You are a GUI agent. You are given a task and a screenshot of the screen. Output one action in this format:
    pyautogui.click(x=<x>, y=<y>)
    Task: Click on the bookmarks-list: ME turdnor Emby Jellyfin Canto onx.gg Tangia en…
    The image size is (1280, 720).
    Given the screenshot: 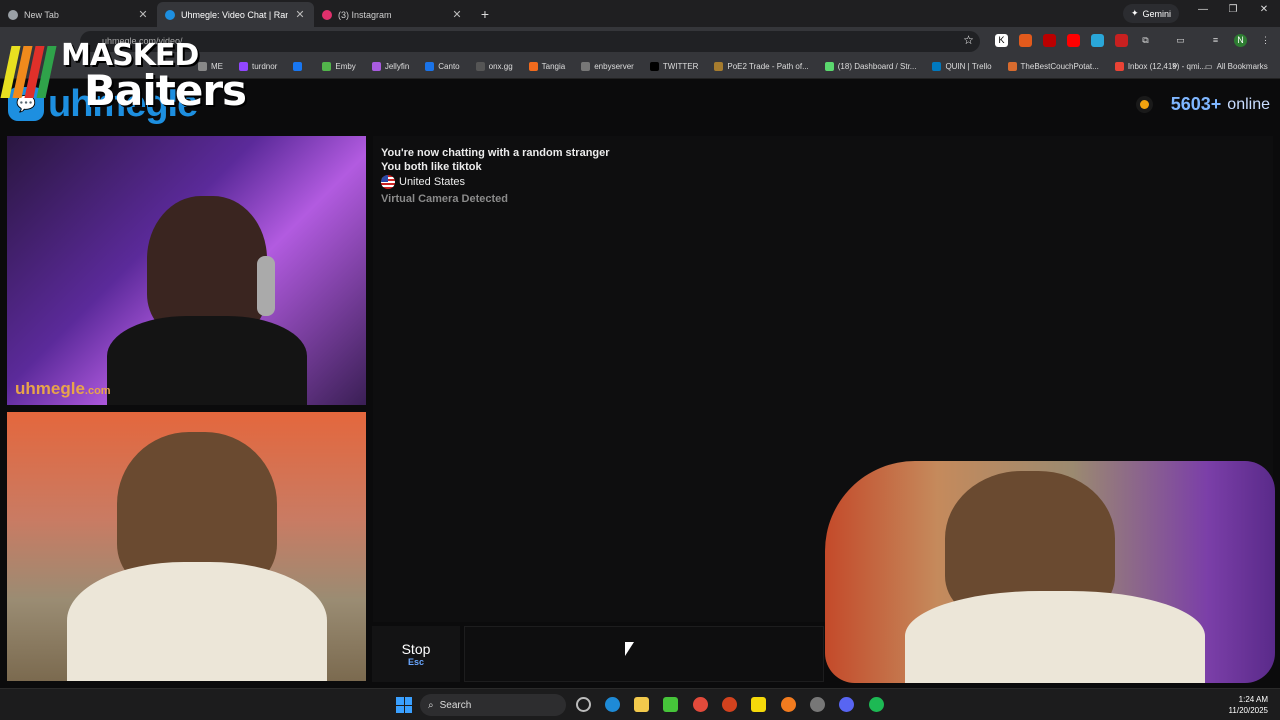 What is the action you would take?
    pyautogui.click(x=702, y=66)
    